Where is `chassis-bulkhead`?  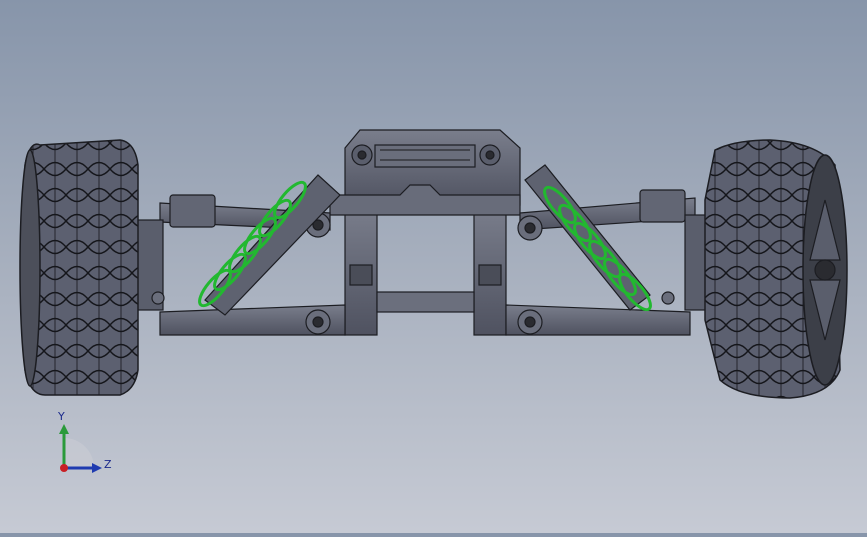
chassis-bulkhead is located at coordinates (425, 260).